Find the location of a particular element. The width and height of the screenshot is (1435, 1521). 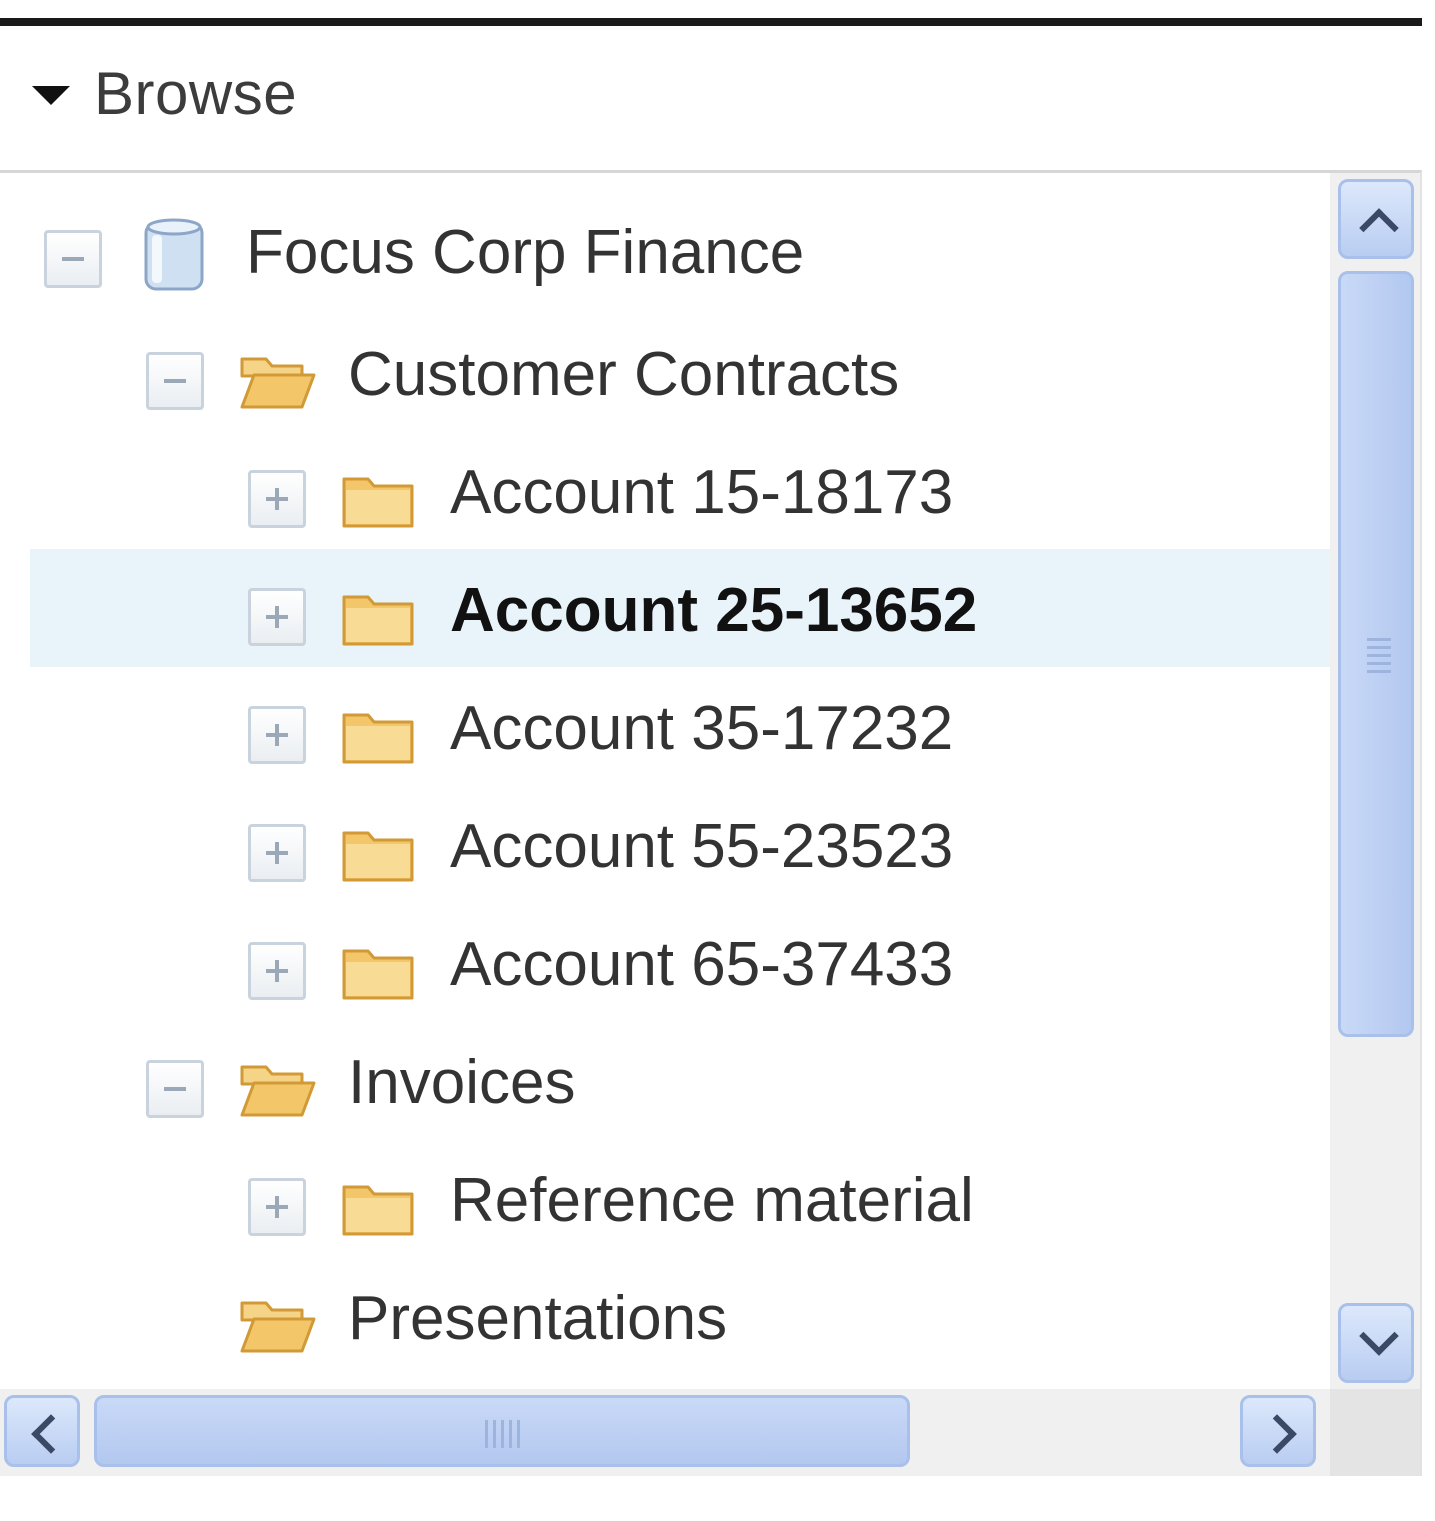

scrollbar-corner is located at coordinates (1375, 1432).